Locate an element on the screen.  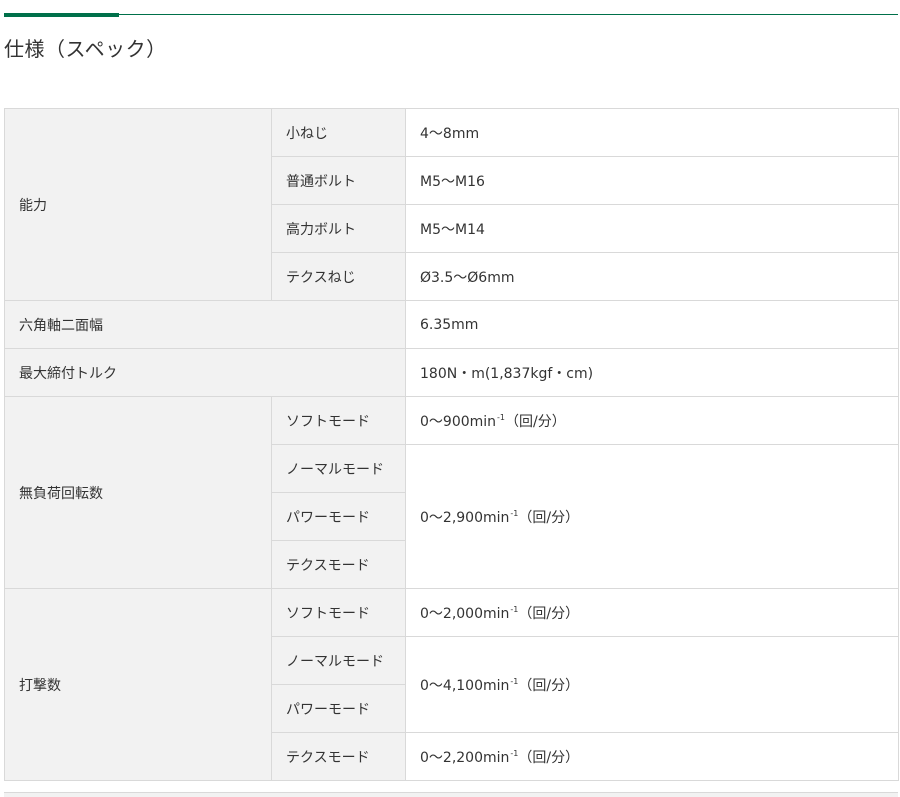
value-main: 0～900min is located at coordinates (458, 421).